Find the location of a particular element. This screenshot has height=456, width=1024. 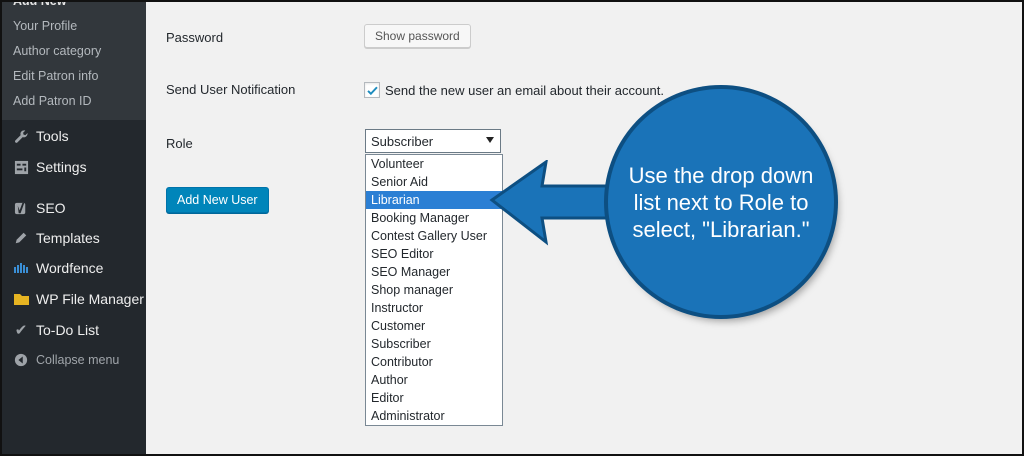

role-option-author: Author is located at coordinates (434, 380).